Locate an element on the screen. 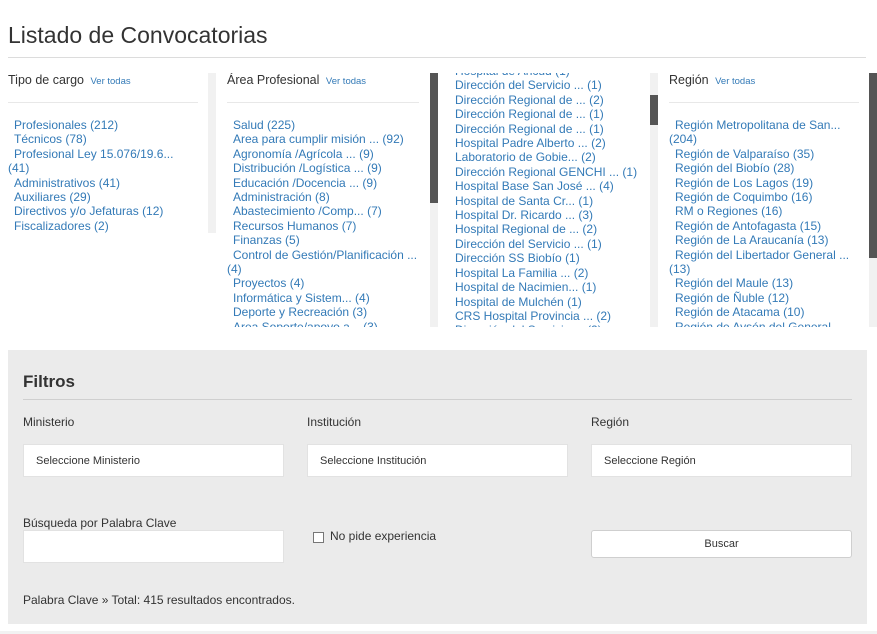 Image resolution: width=877 pixels, height=634 pixels. area-profesional-item: Proyectos (4) is located at coordinates (323, 283).